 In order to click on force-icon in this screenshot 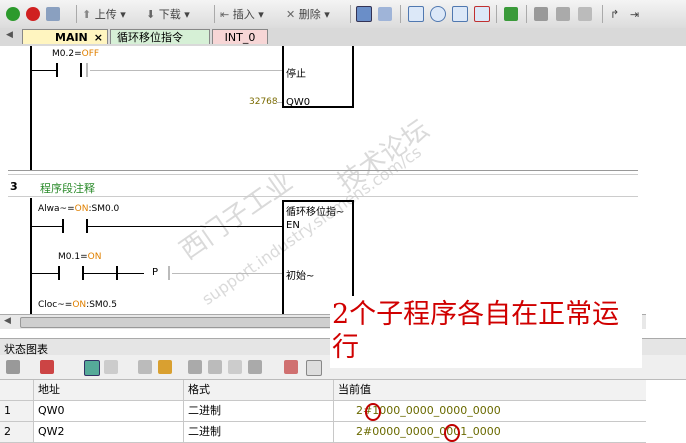, I will do `click(235, 367)`.